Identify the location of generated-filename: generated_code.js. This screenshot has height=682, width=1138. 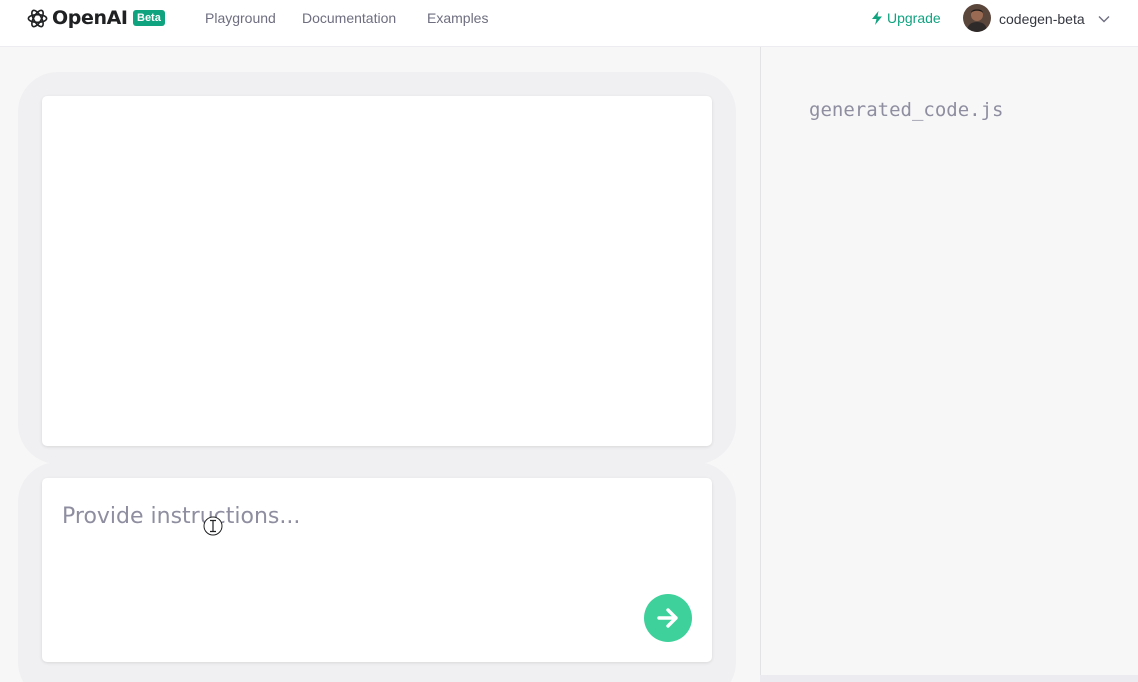
(906, 110).